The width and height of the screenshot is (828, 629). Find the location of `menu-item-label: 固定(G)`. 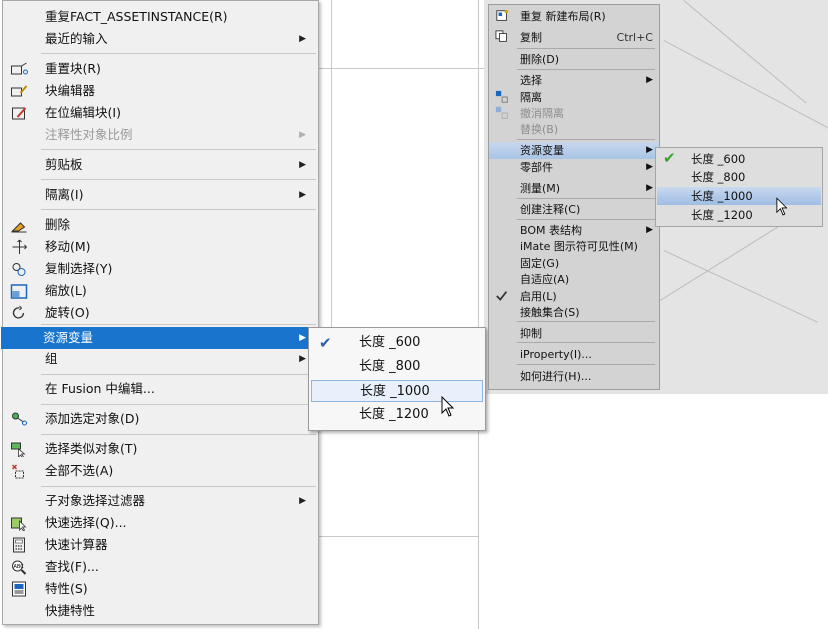

menu-item-label: 固定(G) is located at coordinates (540, 263).